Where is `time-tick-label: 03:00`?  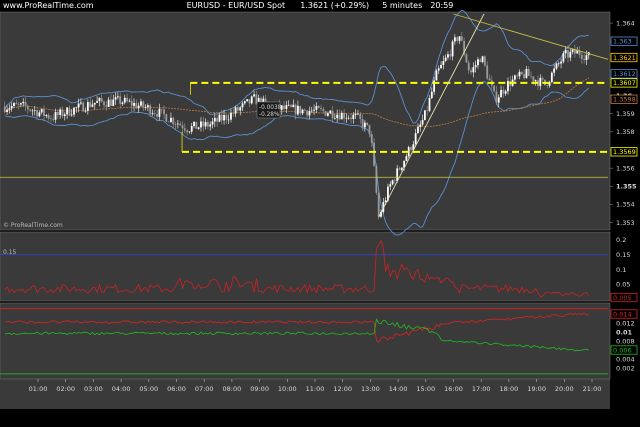 time-tick-label: 03:00 is located at coordinates (93, 389).